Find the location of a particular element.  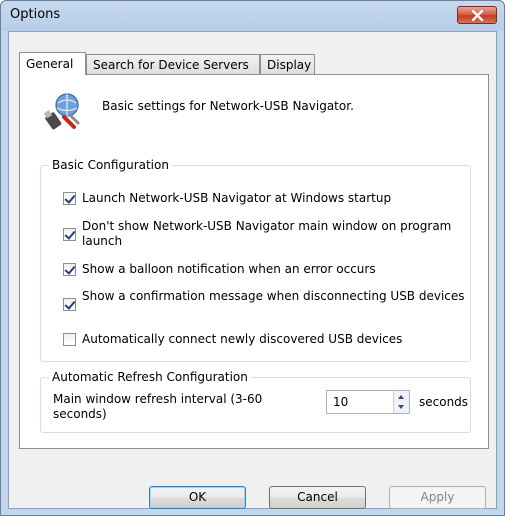

window-title: Options is located at coordinates (35, 14).